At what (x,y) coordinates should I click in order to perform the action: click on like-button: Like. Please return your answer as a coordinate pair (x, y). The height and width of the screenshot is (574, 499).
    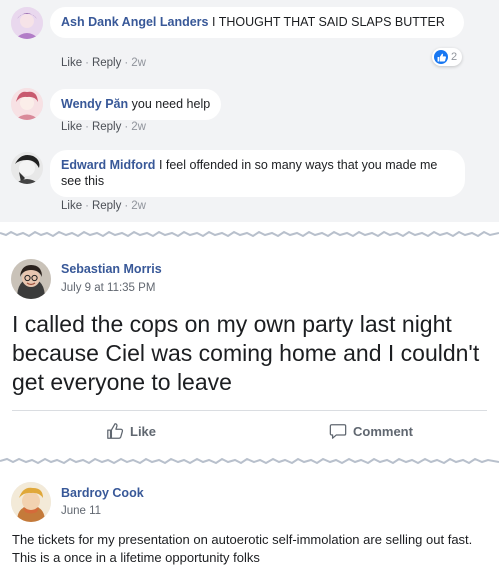
    Looking at the image, I should click on (131, 431).